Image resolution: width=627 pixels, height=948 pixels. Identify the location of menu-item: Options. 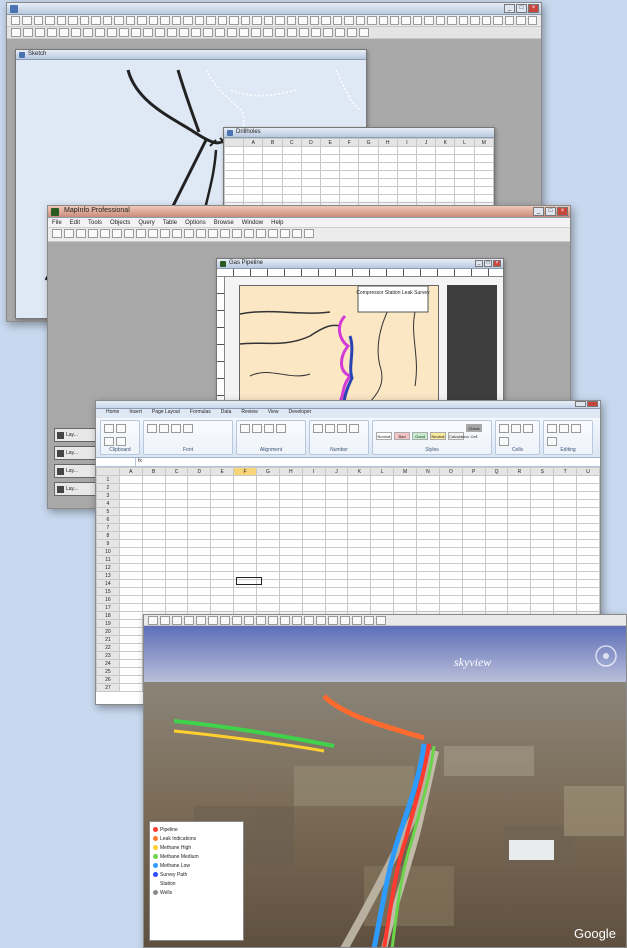
(195, 223).